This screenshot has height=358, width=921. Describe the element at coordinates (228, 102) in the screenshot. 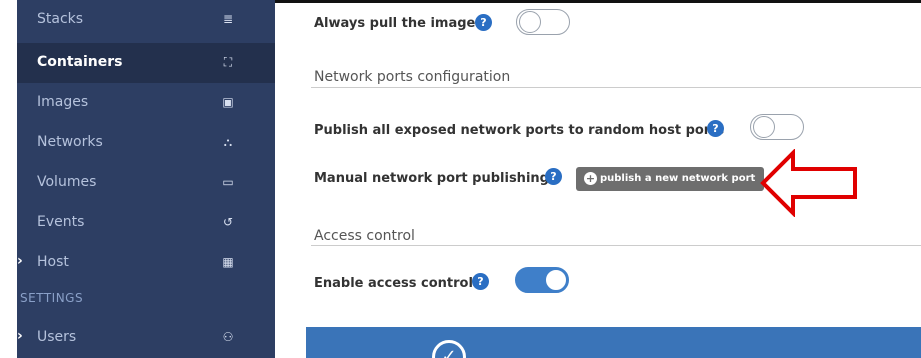

I see `images-icon: ▣` at that location.